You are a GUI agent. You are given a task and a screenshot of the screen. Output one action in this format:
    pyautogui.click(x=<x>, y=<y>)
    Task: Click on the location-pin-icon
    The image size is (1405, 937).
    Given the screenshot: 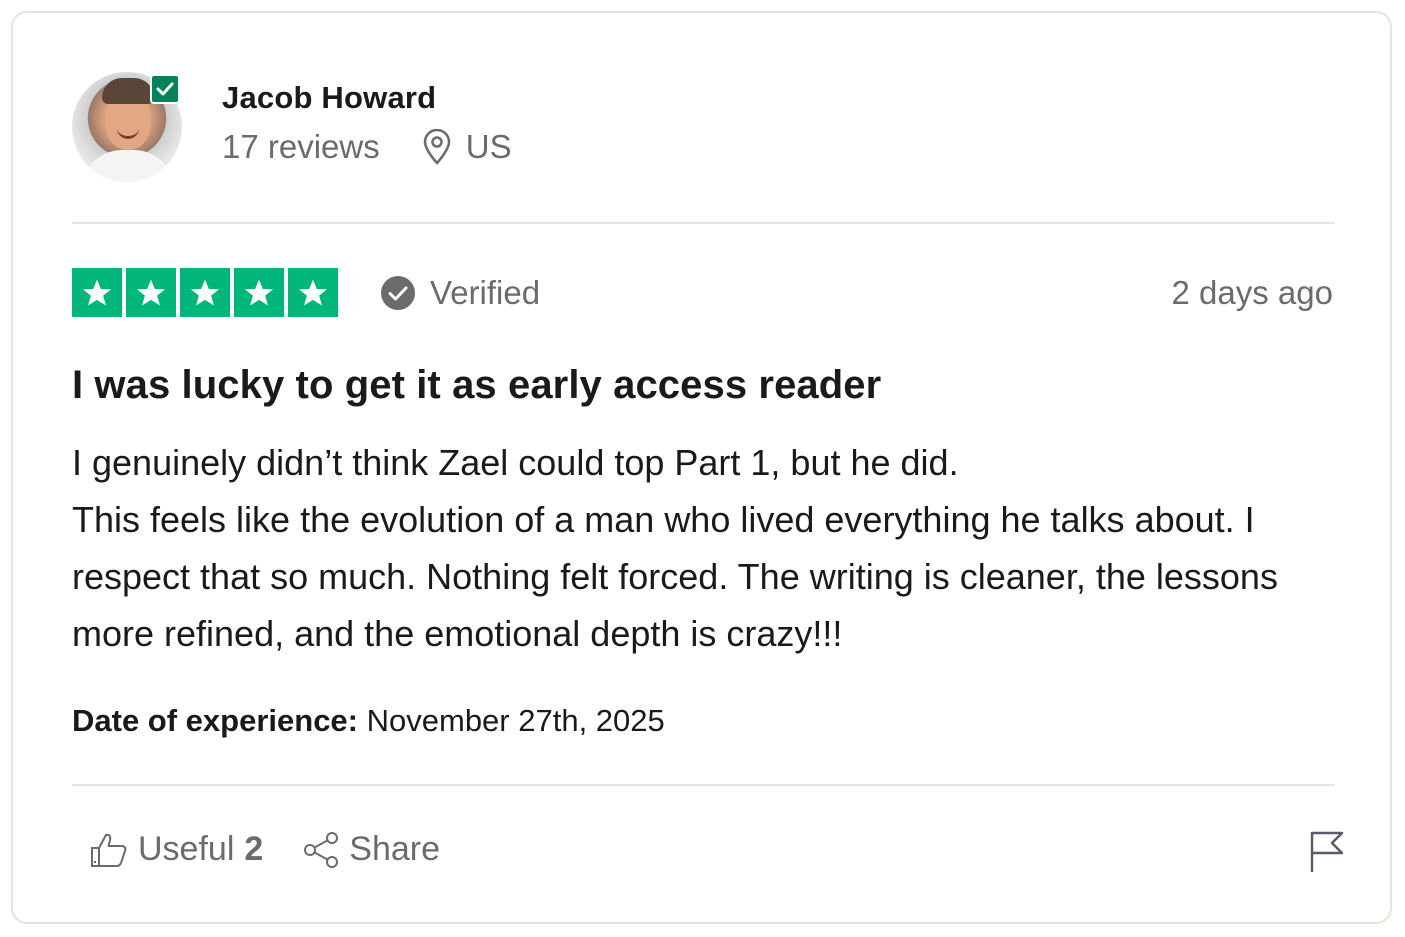 What is the action you would take?
    pyautogui.click(x=437, y=147)
    